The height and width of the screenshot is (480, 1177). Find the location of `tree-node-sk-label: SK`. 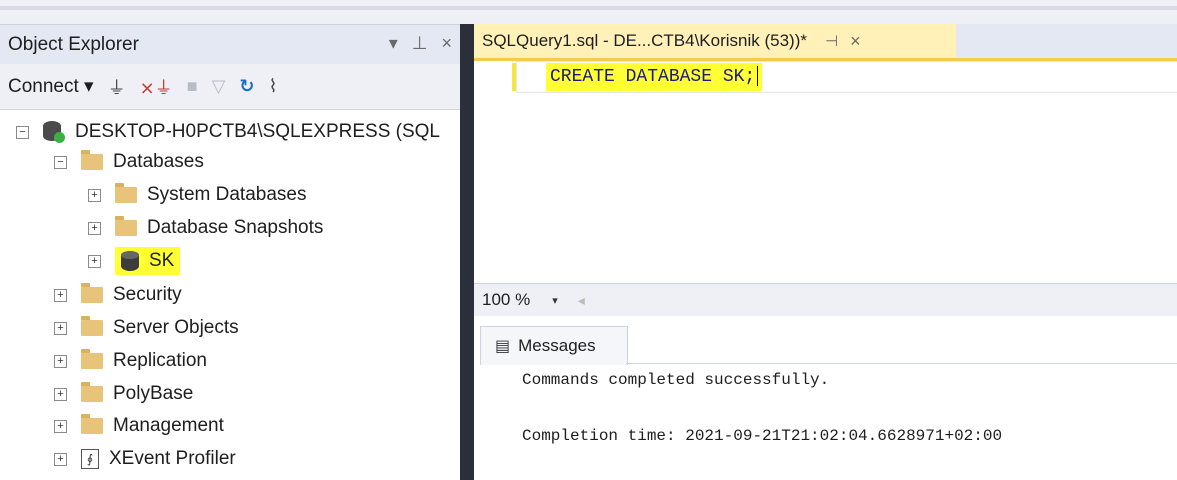

tree-node-sk-label: SK is located at coordinates (162, 260).